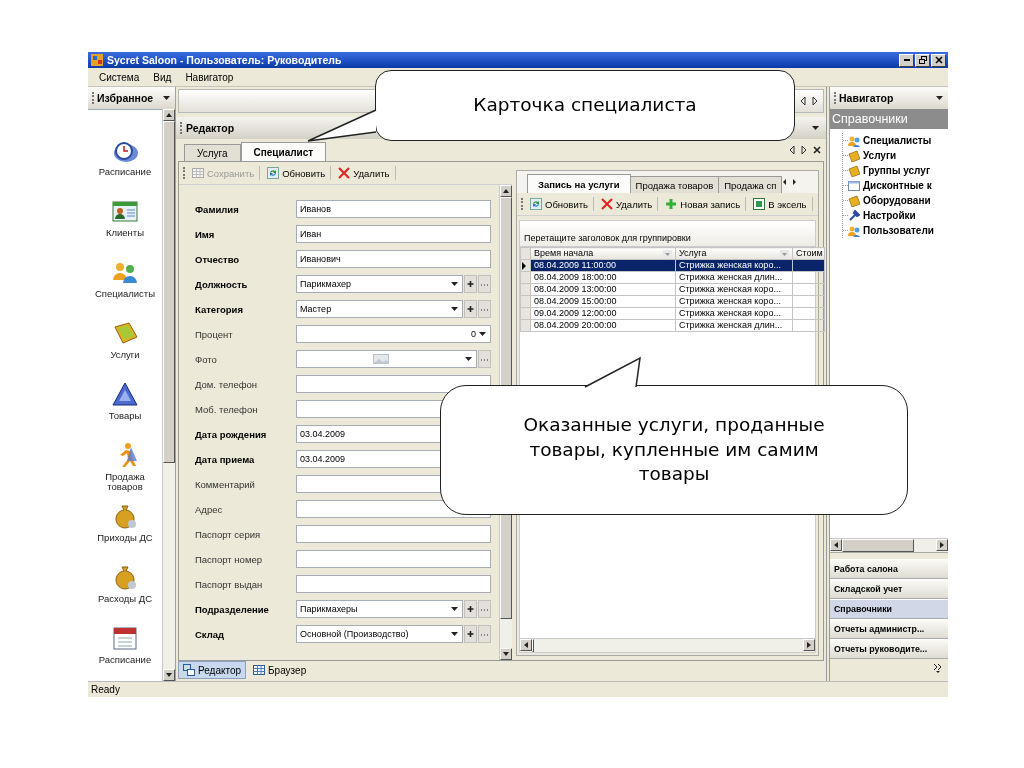  What do you see at coordinates (780, 204) in the screenshot?
I see `toolbar-button: В эксель` at bounding box center [780, 204].